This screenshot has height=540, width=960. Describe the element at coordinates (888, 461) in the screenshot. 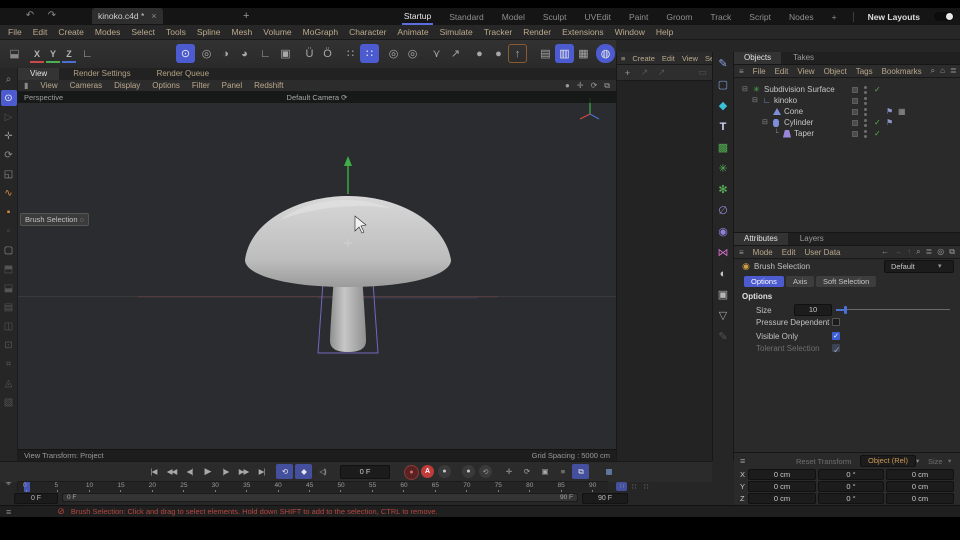

I see `coordinate-mode-dropdown: Object (Rel)` at that location.